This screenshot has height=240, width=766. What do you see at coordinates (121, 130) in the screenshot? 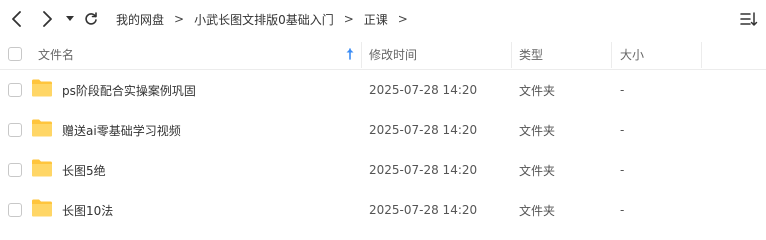
I see `file-name: 赠送ai零基础学习视频` at bounding box center [121, 130].